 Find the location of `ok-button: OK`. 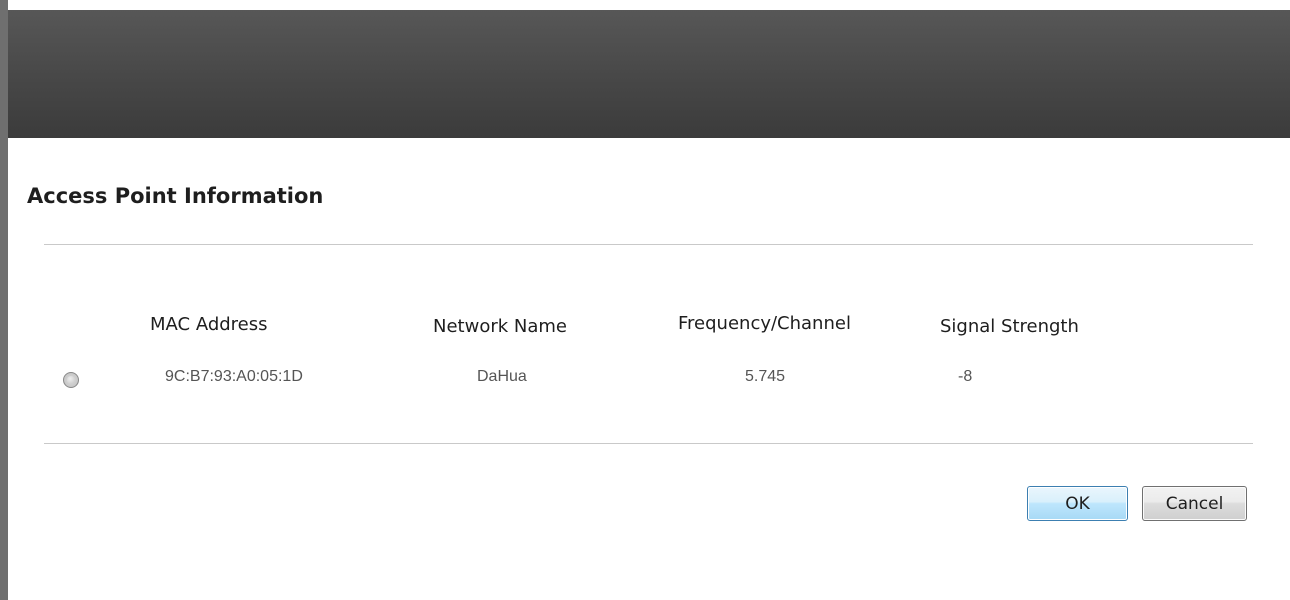

ok-button: OK is located at coordinates (1077, 503).